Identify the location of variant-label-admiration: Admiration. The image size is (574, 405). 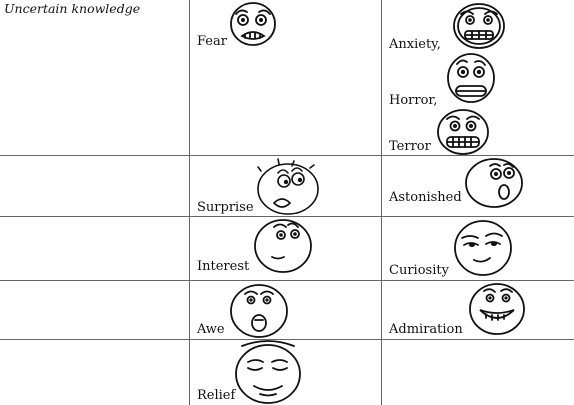
(426, 329).